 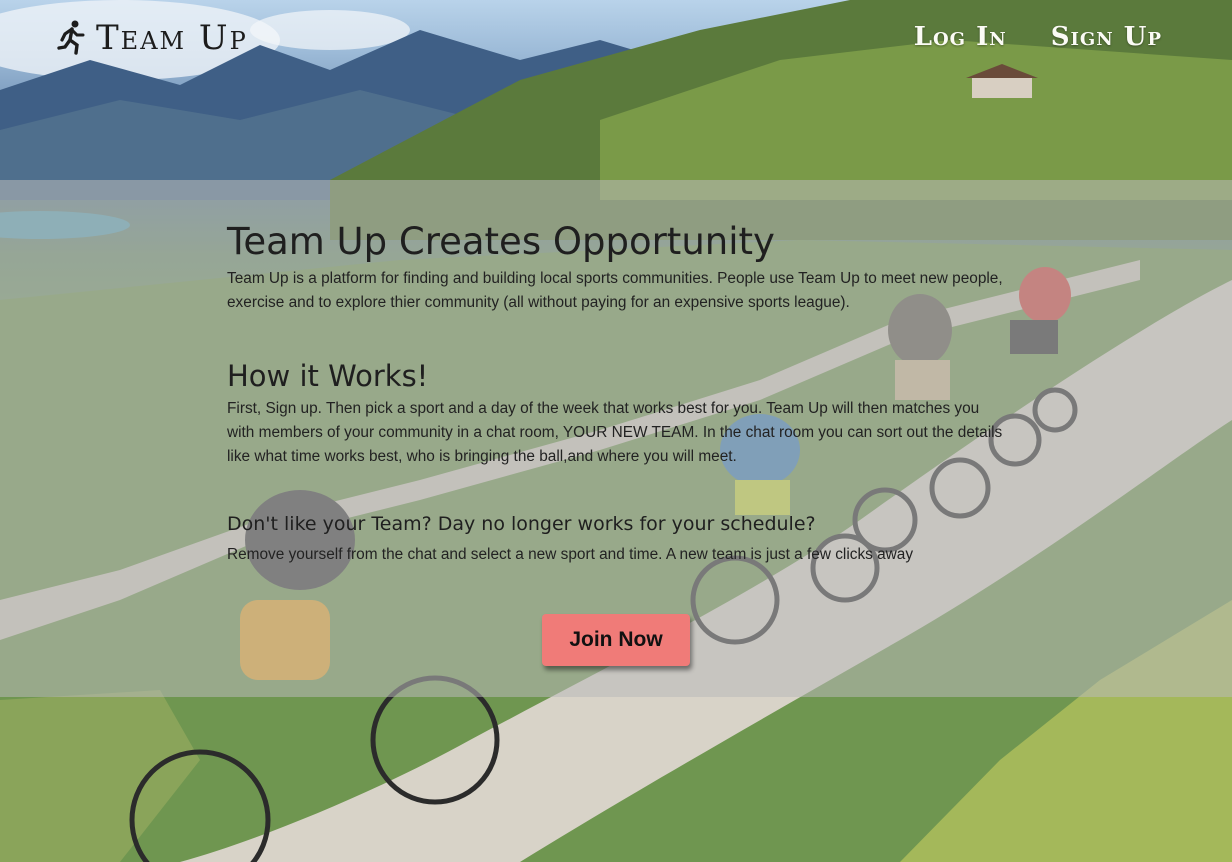 What do you see at coordinates (1106, 37) in the screenshot?
I see `signup-link: Sign Up` at bounding box center [1106, 37].